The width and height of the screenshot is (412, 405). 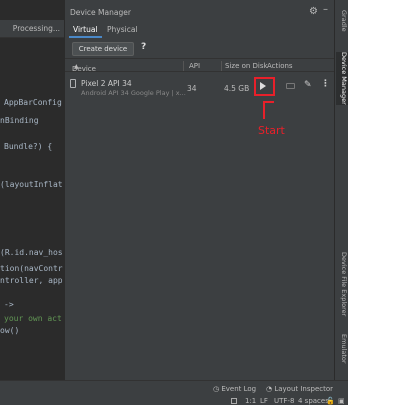 I want to click on code-line: (R.id.nav_hos, so click(x=31, y=252).